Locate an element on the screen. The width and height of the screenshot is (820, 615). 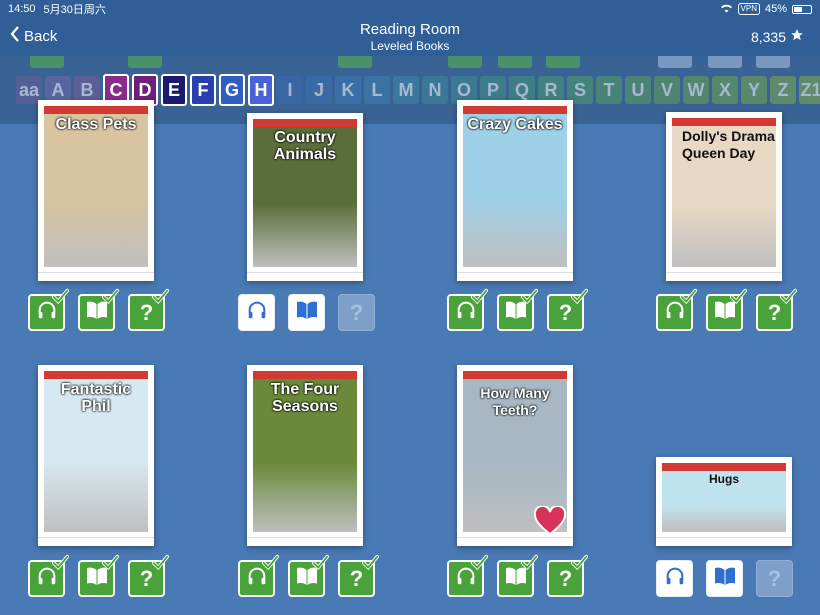
status-right: VPN 45% is located at coordinates (766, 9).